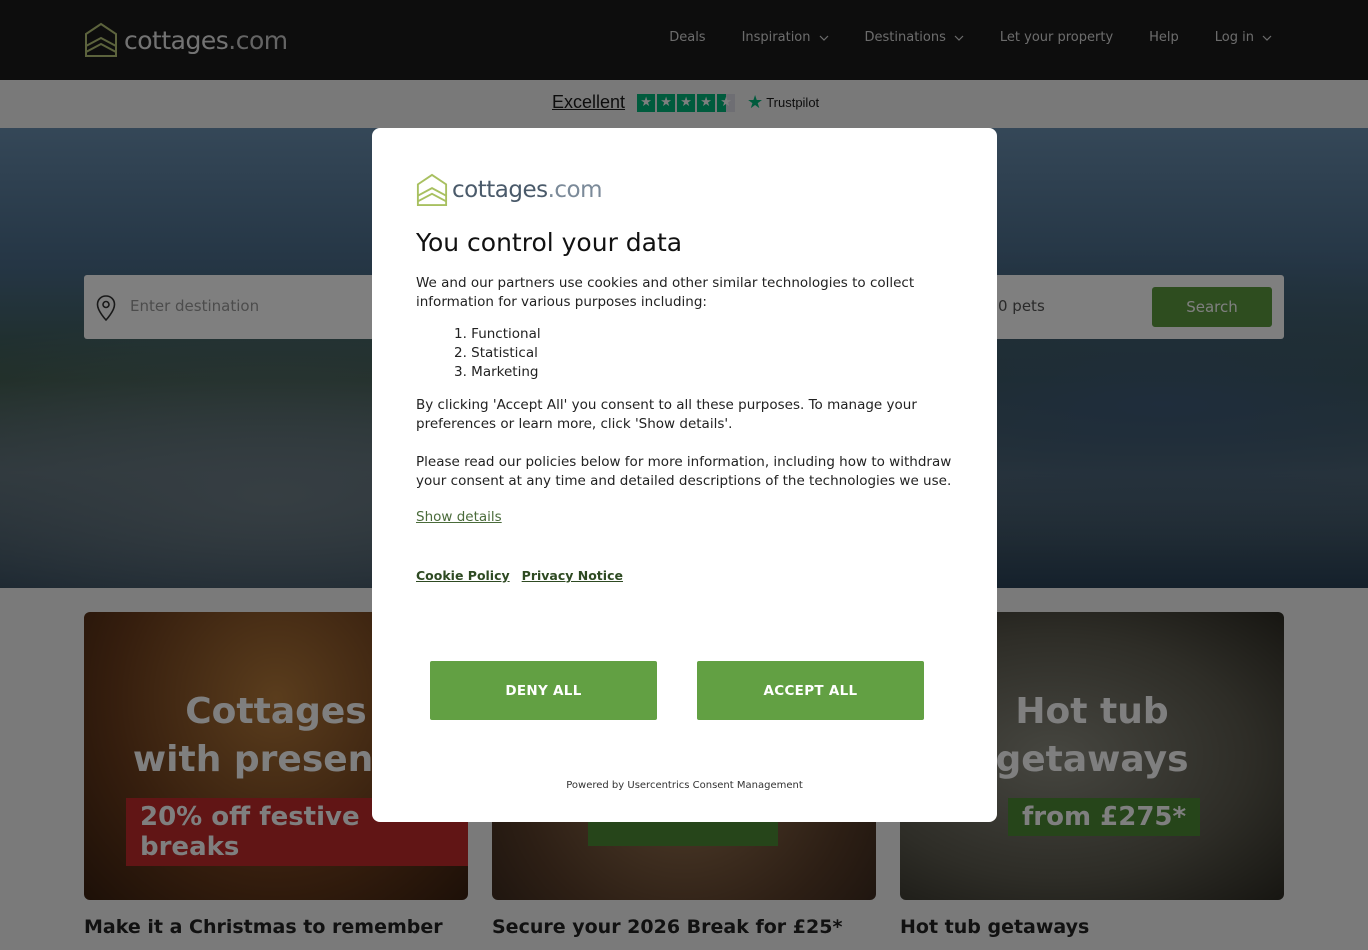  I want to click on purpose-item: 3. Marketing, so click(496, 372).